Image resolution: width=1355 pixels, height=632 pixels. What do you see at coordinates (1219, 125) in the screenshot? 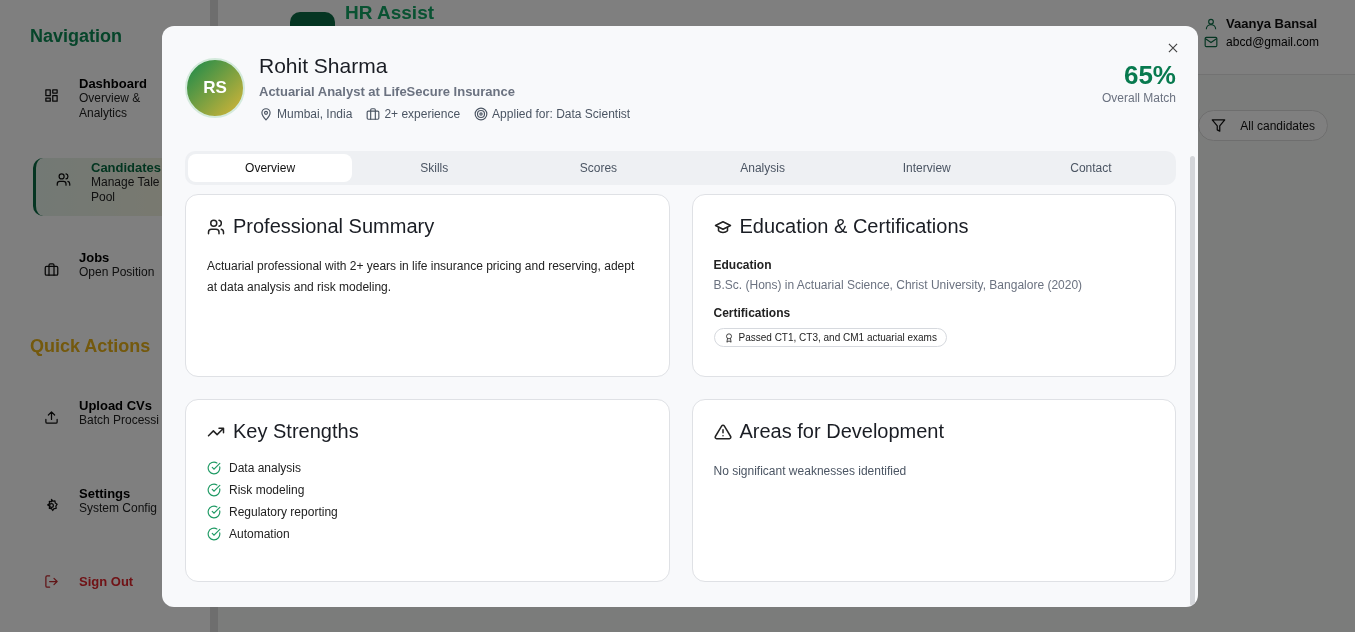
I see `filter-icon` at bounding box center [1219, 125].